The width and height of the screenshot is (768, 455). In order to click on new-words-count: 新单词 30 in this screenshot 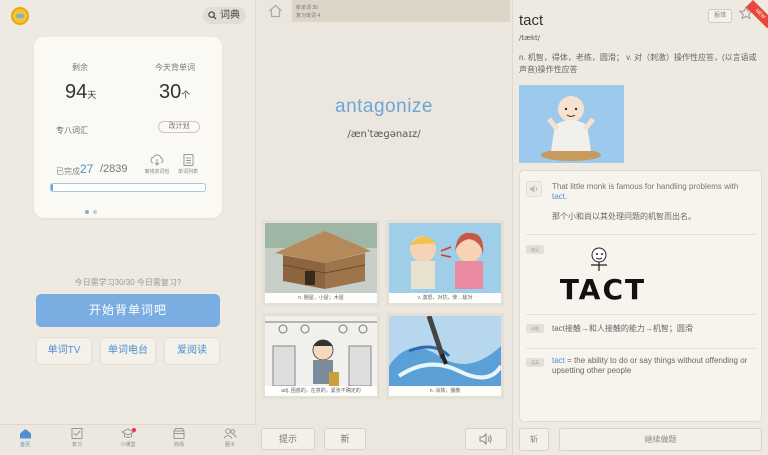, I will do `click(307, 8)`.